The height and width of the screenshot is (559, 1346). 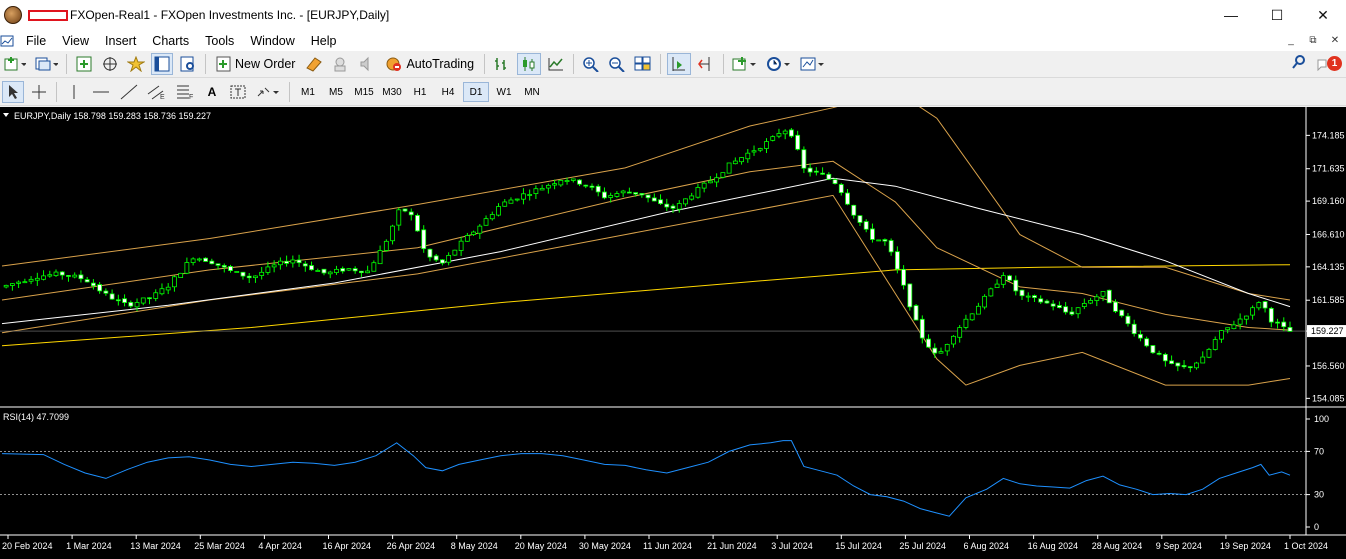 I want to click on sounds-icon, so click(x=366, y=64).